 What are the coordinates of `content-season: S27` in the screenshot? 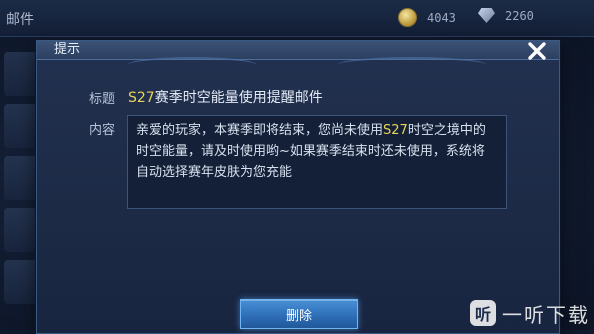 It's located at (395, 130).